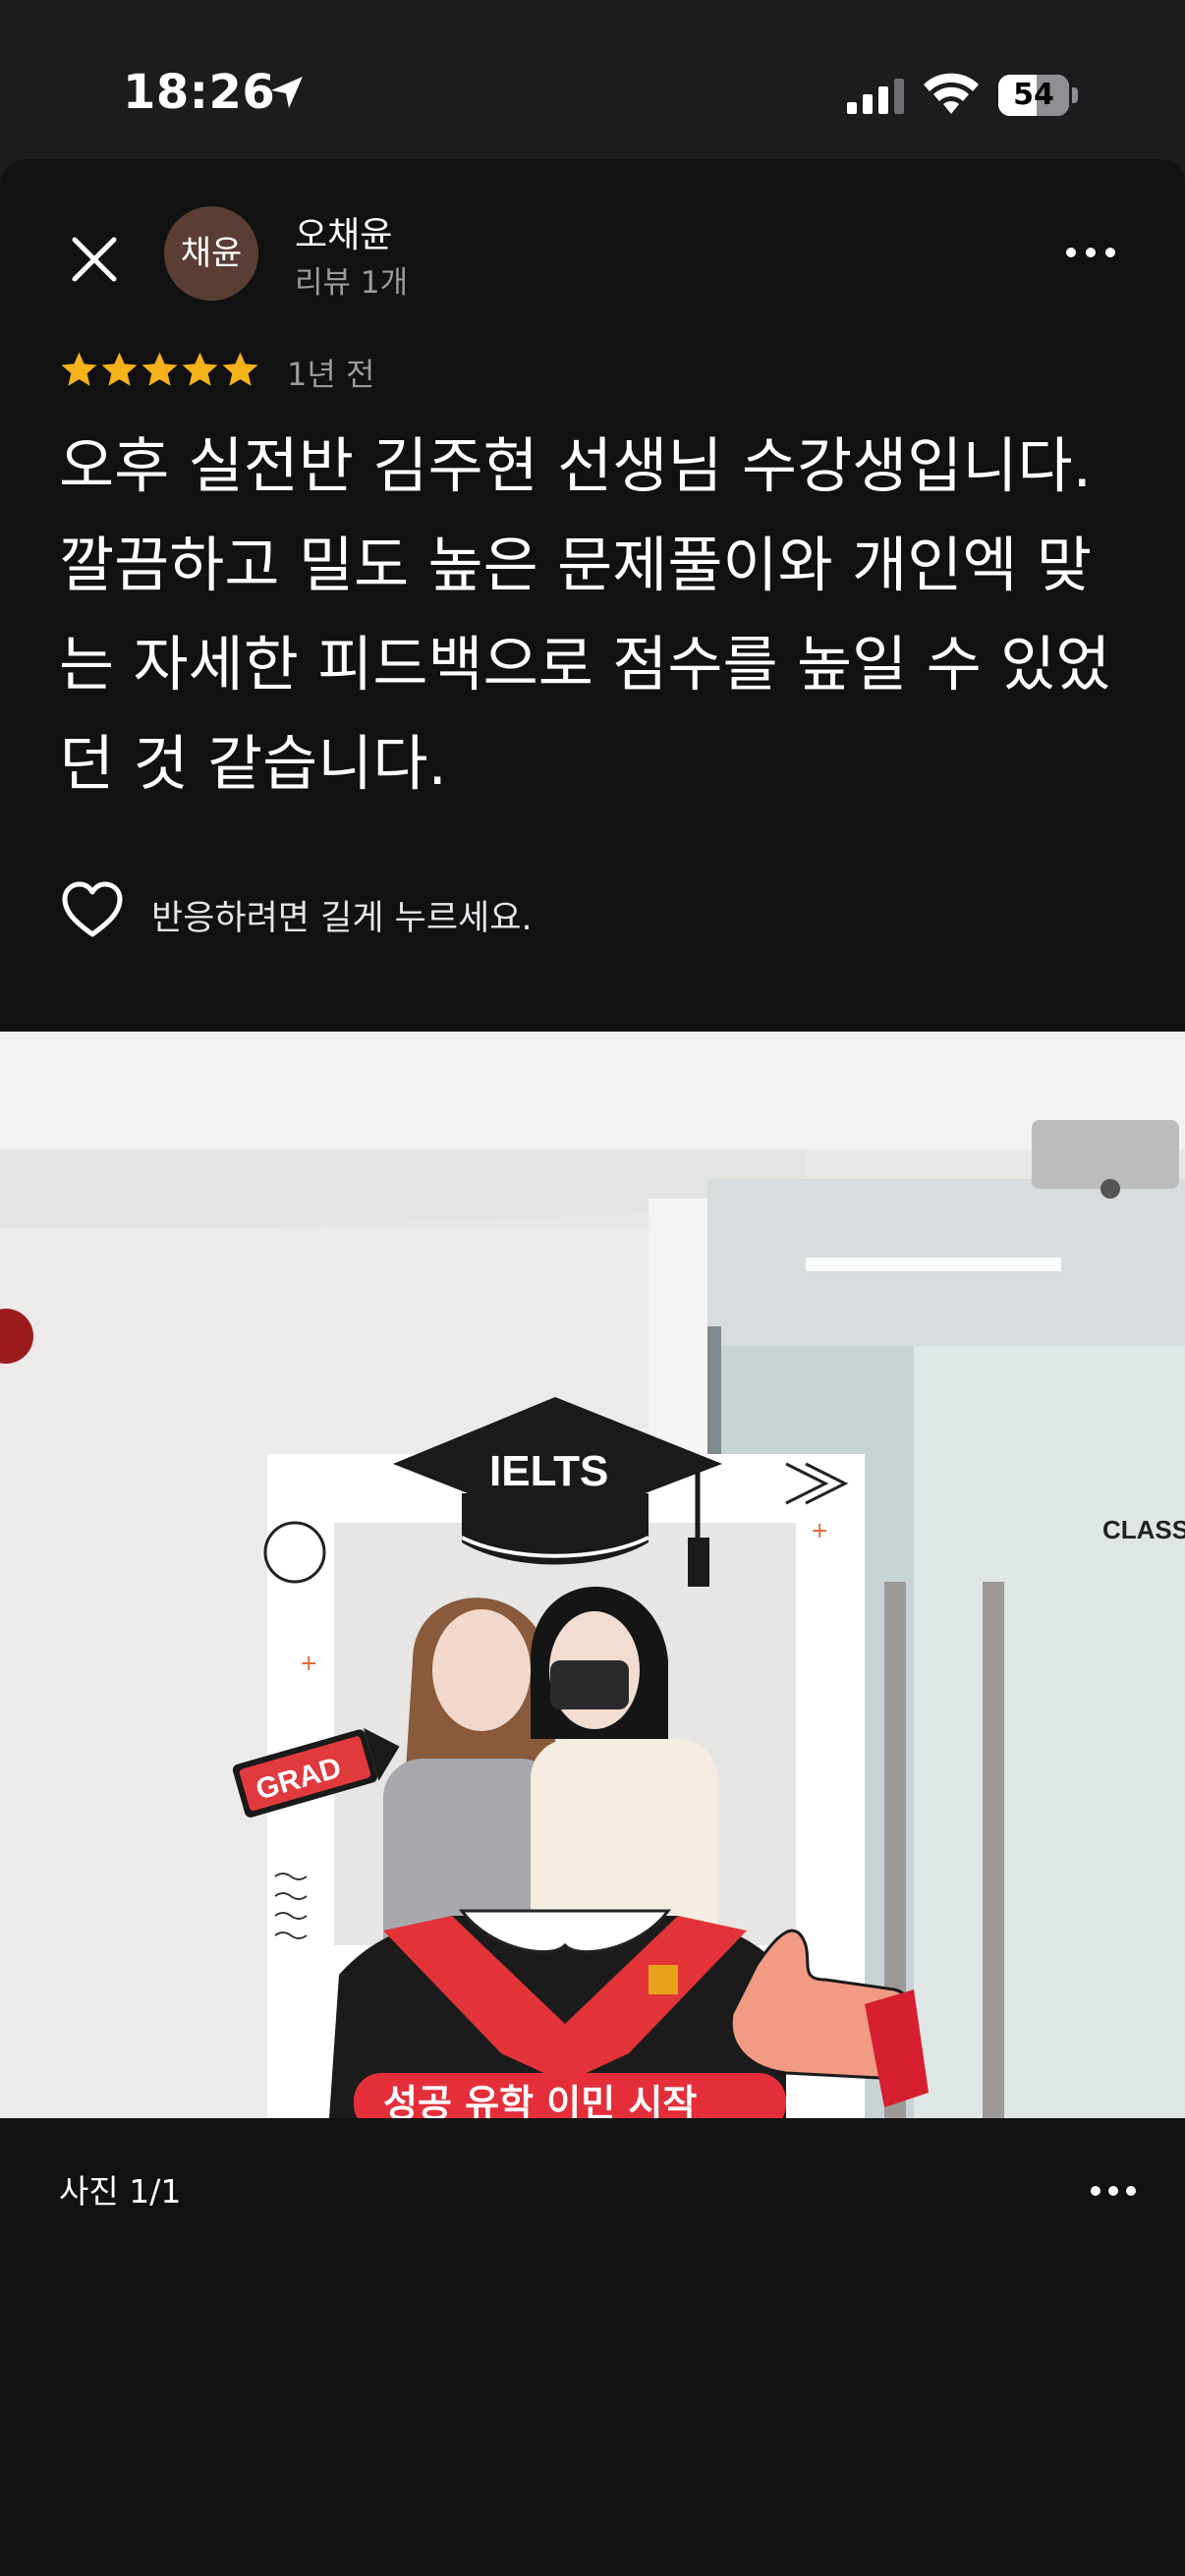 The width and height of the screenshot is (1185, 2576). I want to click on more-options-icon, so click(1091, 252).